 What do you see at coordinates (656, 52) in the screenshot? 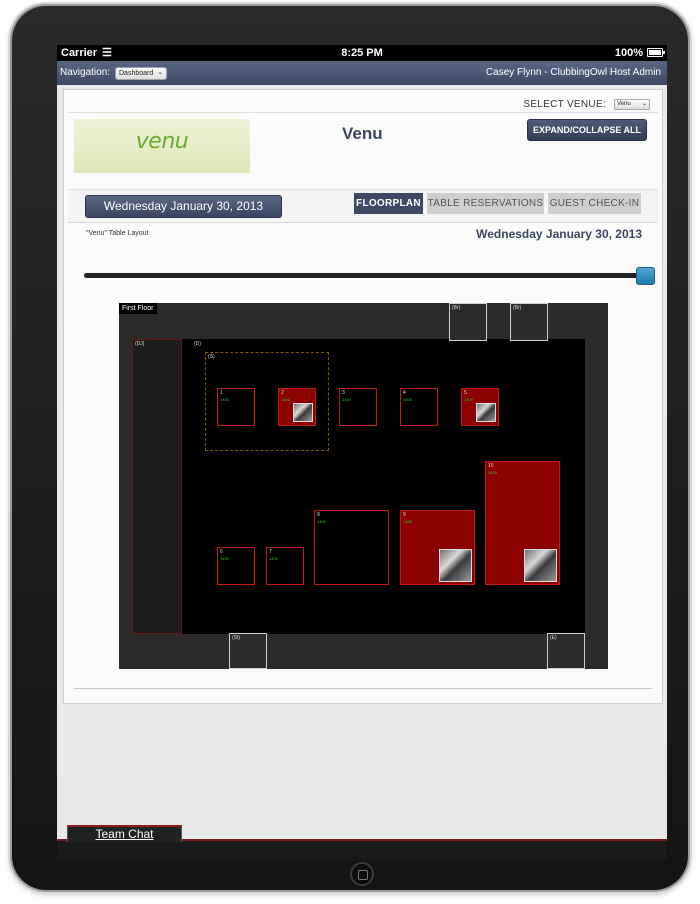
I see `battery-icon` at bounding box center [656, 52].